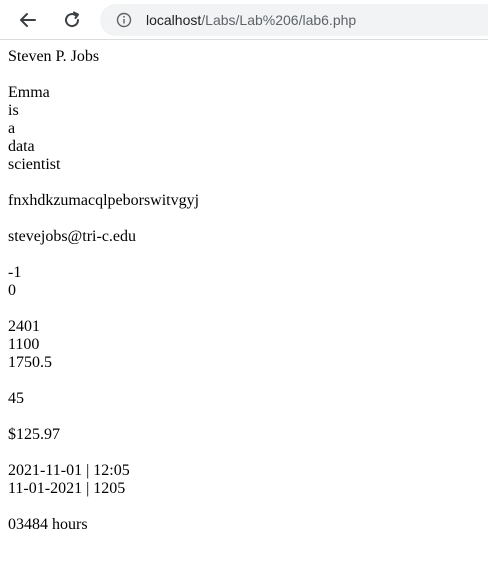  I want to click on reload-button, so click(72, 20).